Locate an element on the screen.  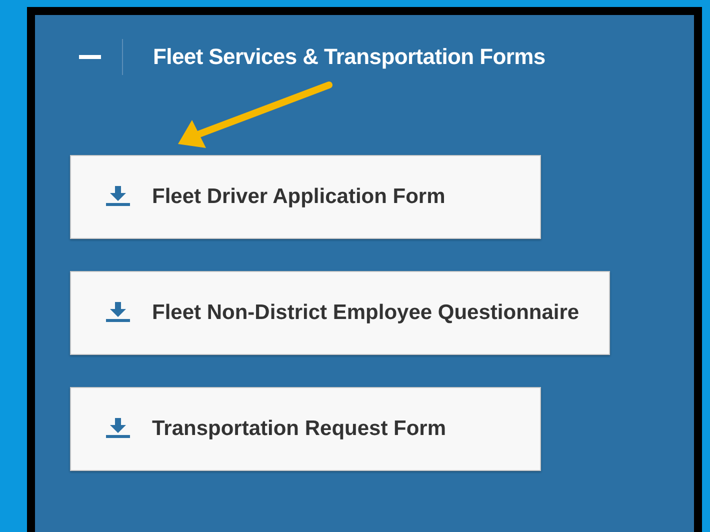
minus-icon is located at coordinates (90, 57).